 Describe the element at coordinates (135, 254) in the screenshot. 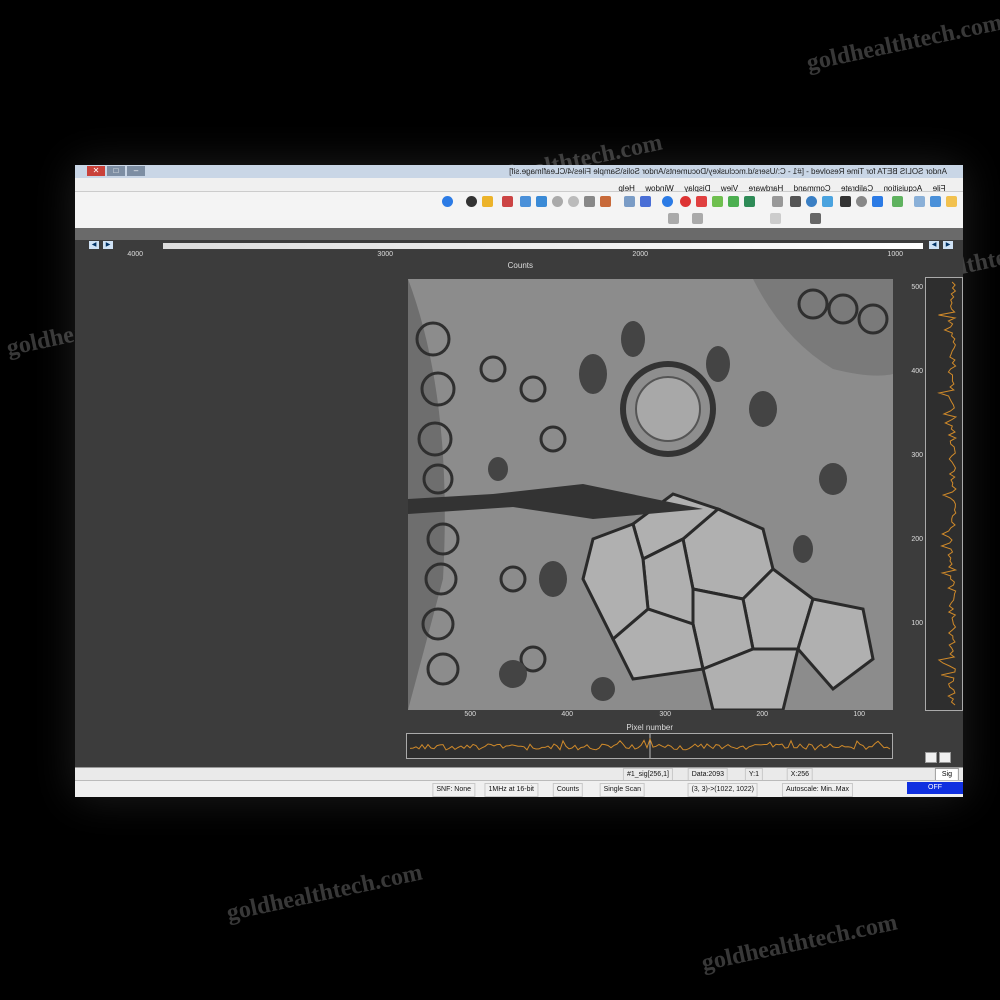

I see `top-tick-label: 4000` at that location.